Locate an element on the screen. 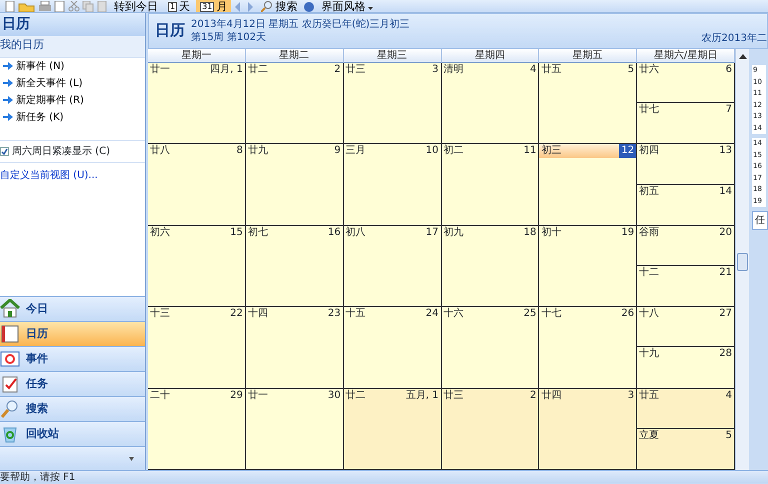  day-cell: 十九 28 is located at coordinates (685, 367).